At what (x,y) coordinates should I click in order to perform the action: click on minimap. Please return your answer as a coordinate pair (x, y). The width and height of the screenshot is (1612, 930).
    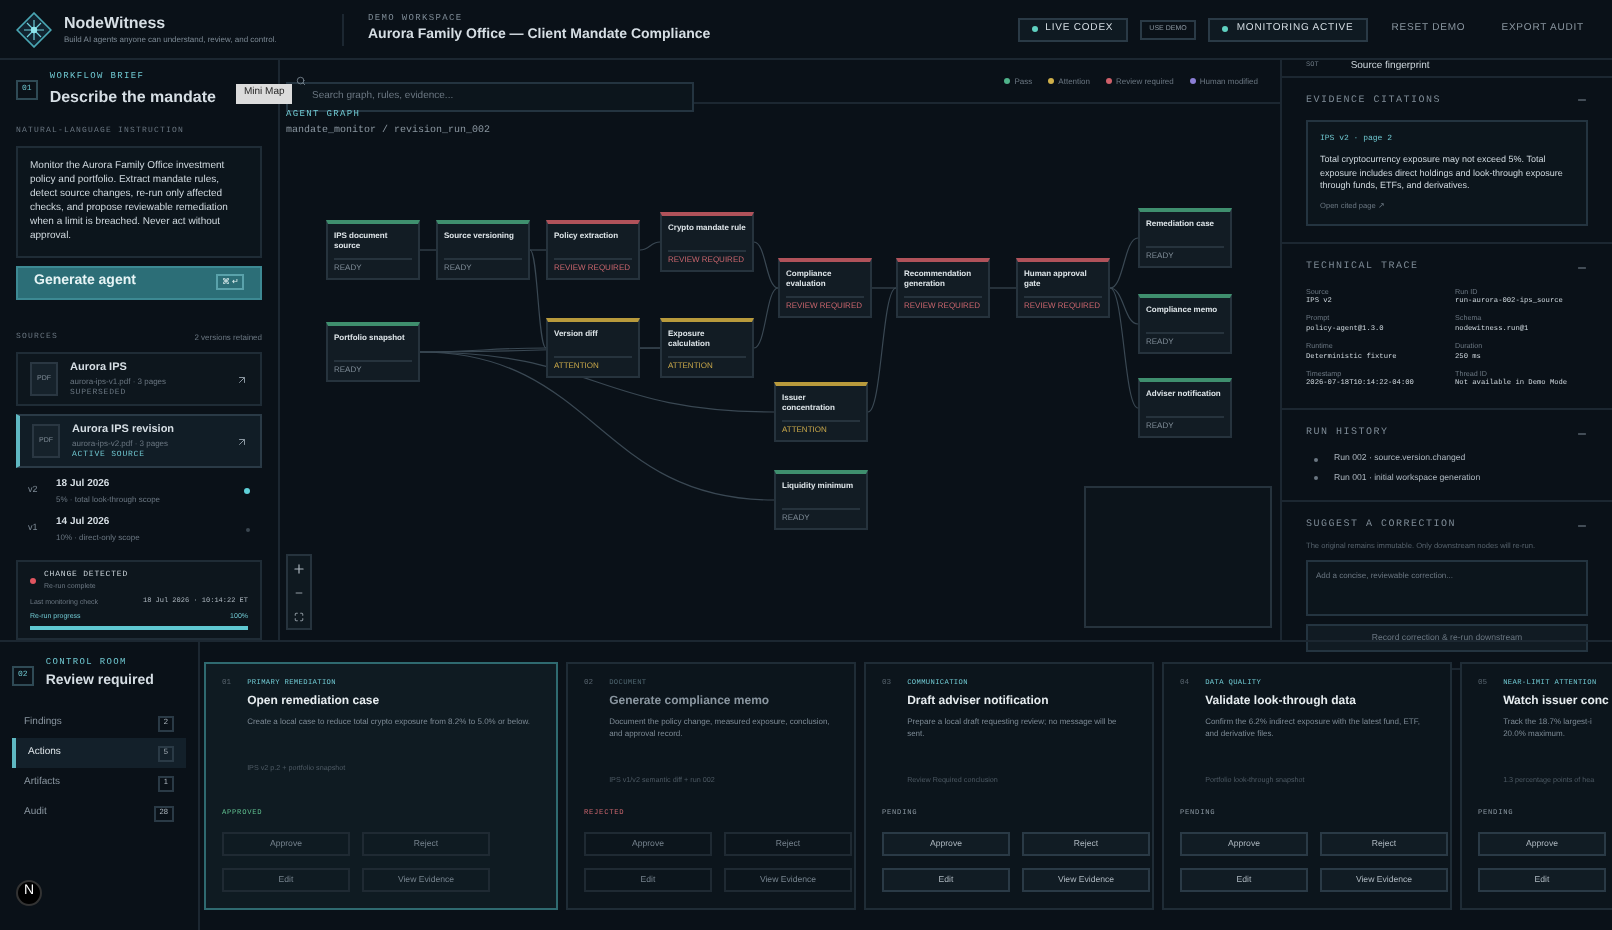
    Looking at the image, I should click on (1178, 557).